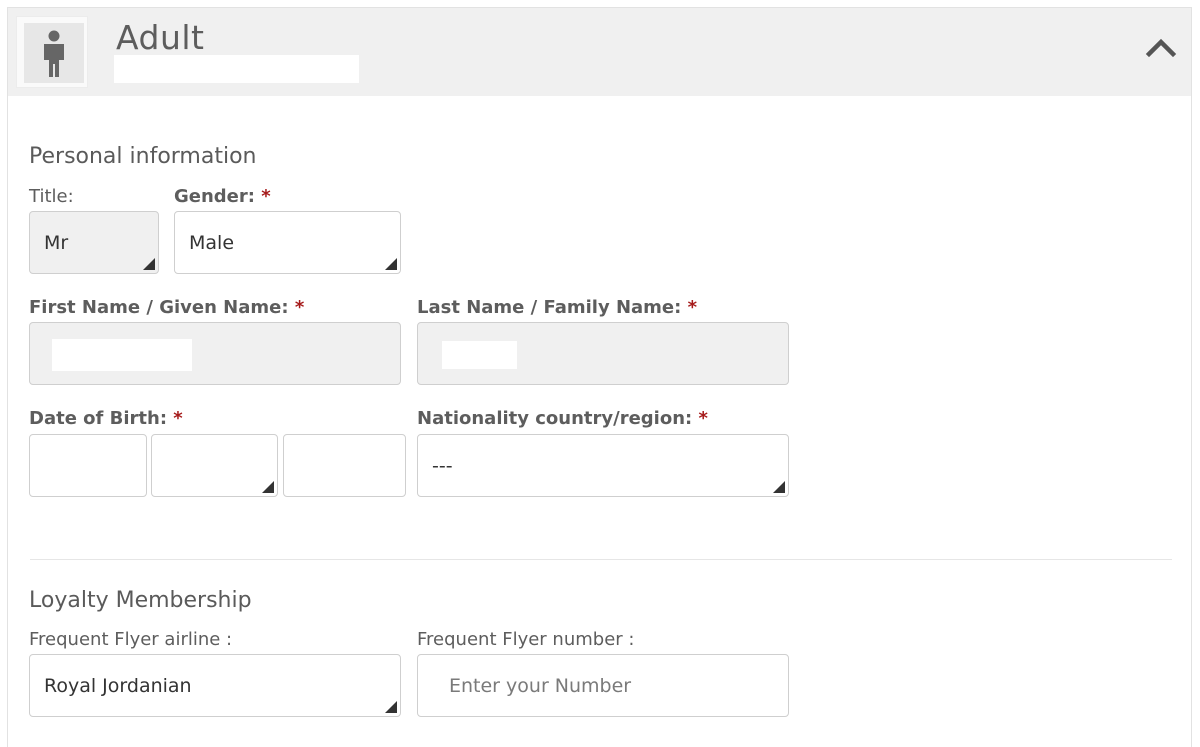  I want to click on nationality-label: Nationality country/region: *, so click(562, 418).